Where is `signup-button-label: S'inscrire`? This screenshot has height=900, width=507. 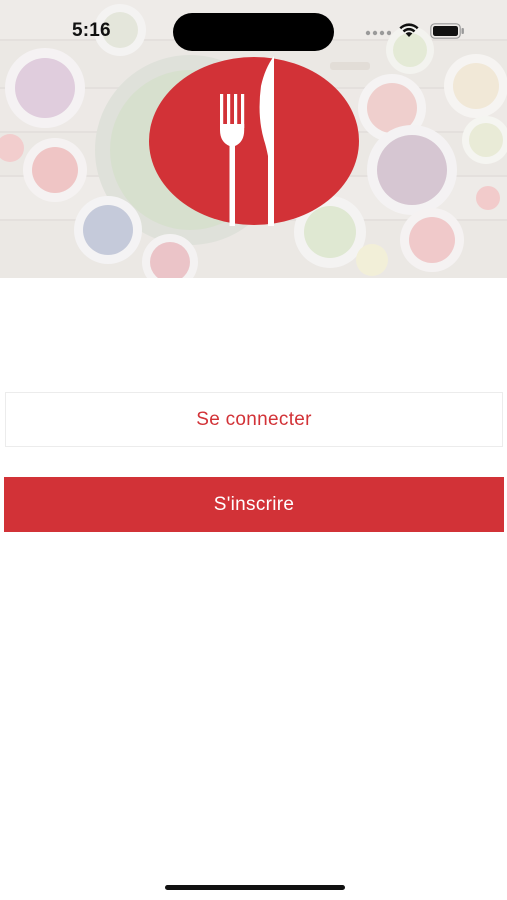 signup-button-label: S'inscrire is located at coordinates (254, 504).